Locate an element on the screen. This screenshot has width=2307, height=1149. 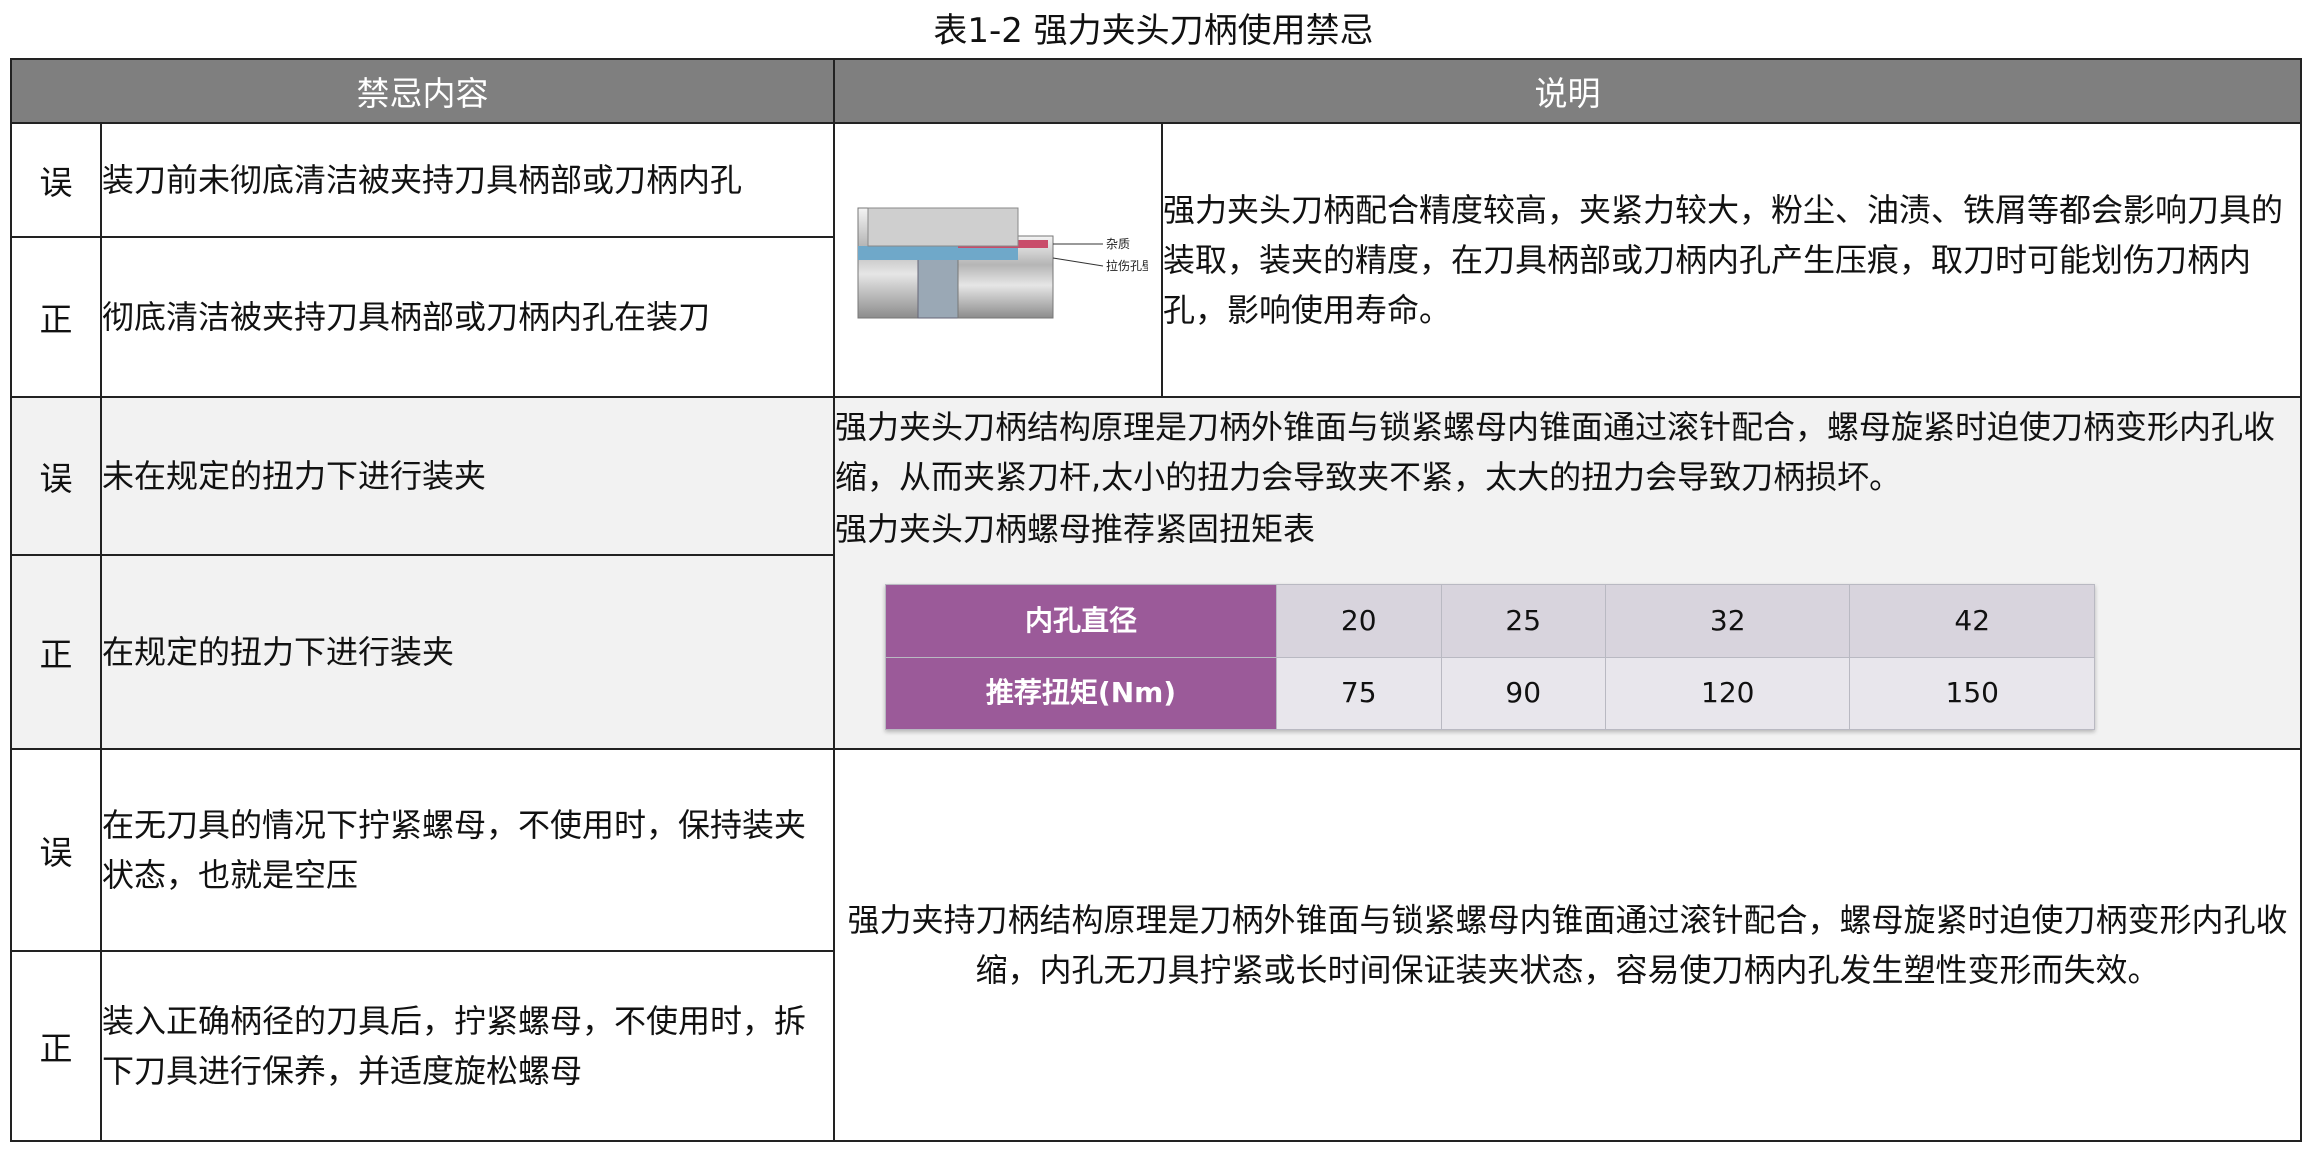
chuck-cross-section-image: 杂质 拉伤孔壁 is located at coordinates (998, 260).